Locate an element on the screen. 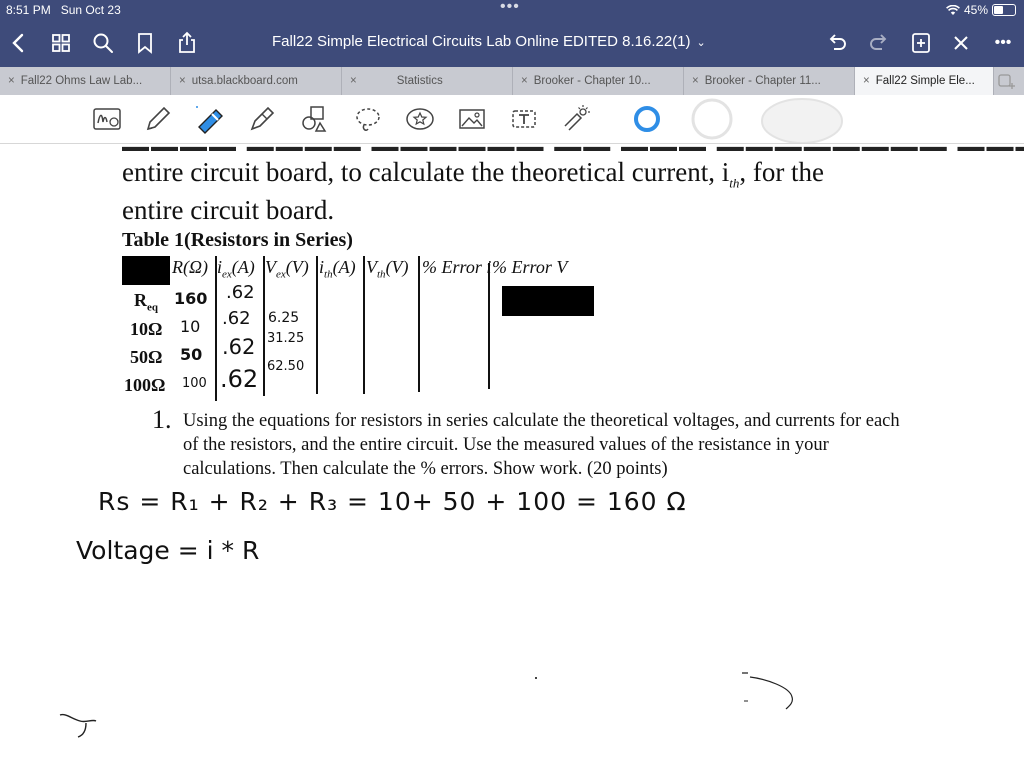  laser-pointer-icon is located at coordinates (576, 119).